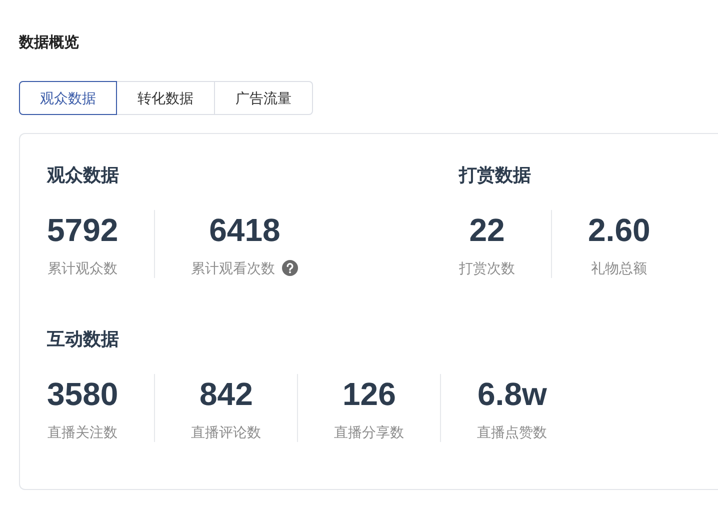  I want to click on stat-value: 22, so click(487, 230).